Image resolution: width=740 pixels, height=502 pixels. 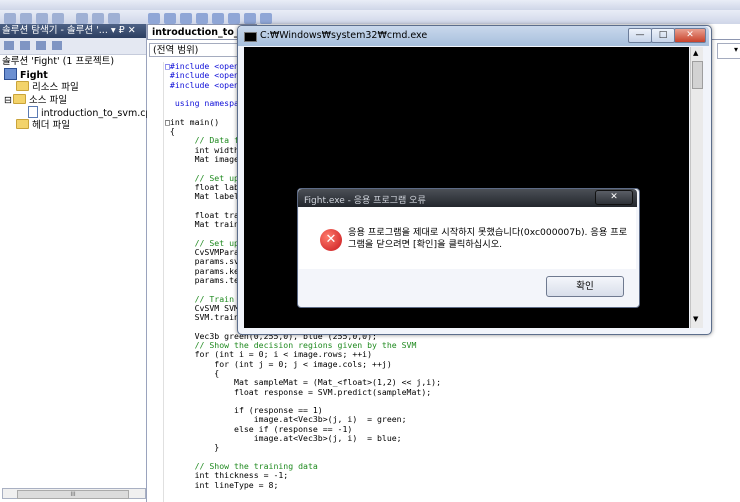 What do you see at coordinates (42, 18) in the screenshot?
I see `comment-icon` at bounding box center [42, 18].